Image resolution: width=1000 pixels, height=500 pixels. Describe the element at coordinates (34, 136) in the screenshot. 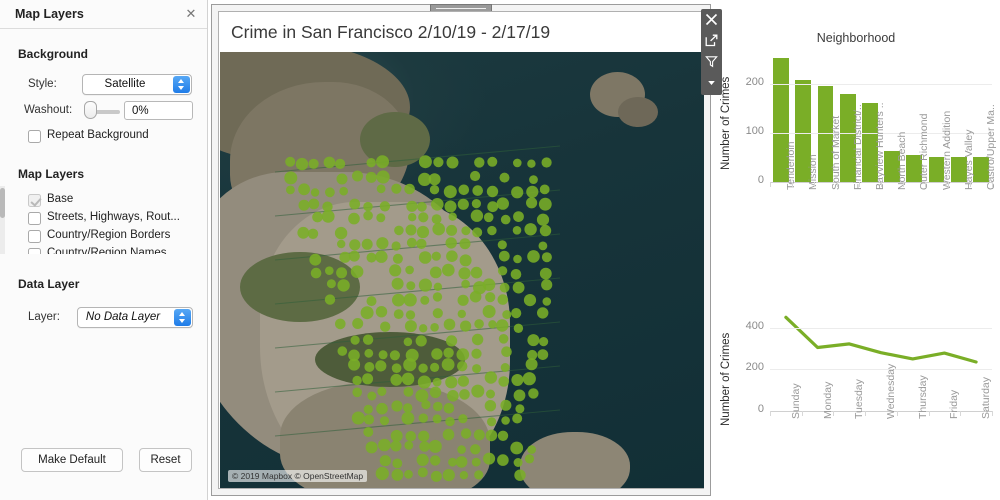

I see `repeat-background-checkbox` at that location.